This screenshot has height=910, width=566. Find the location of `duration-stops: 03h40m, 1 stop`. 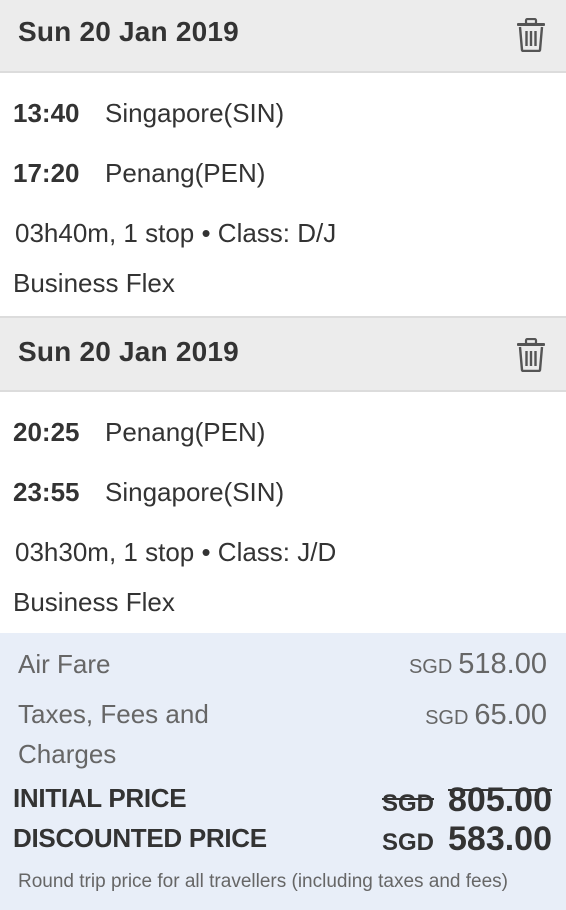

duration-stops: 03h40m, 1 stop is located at coordinates (105, 233).